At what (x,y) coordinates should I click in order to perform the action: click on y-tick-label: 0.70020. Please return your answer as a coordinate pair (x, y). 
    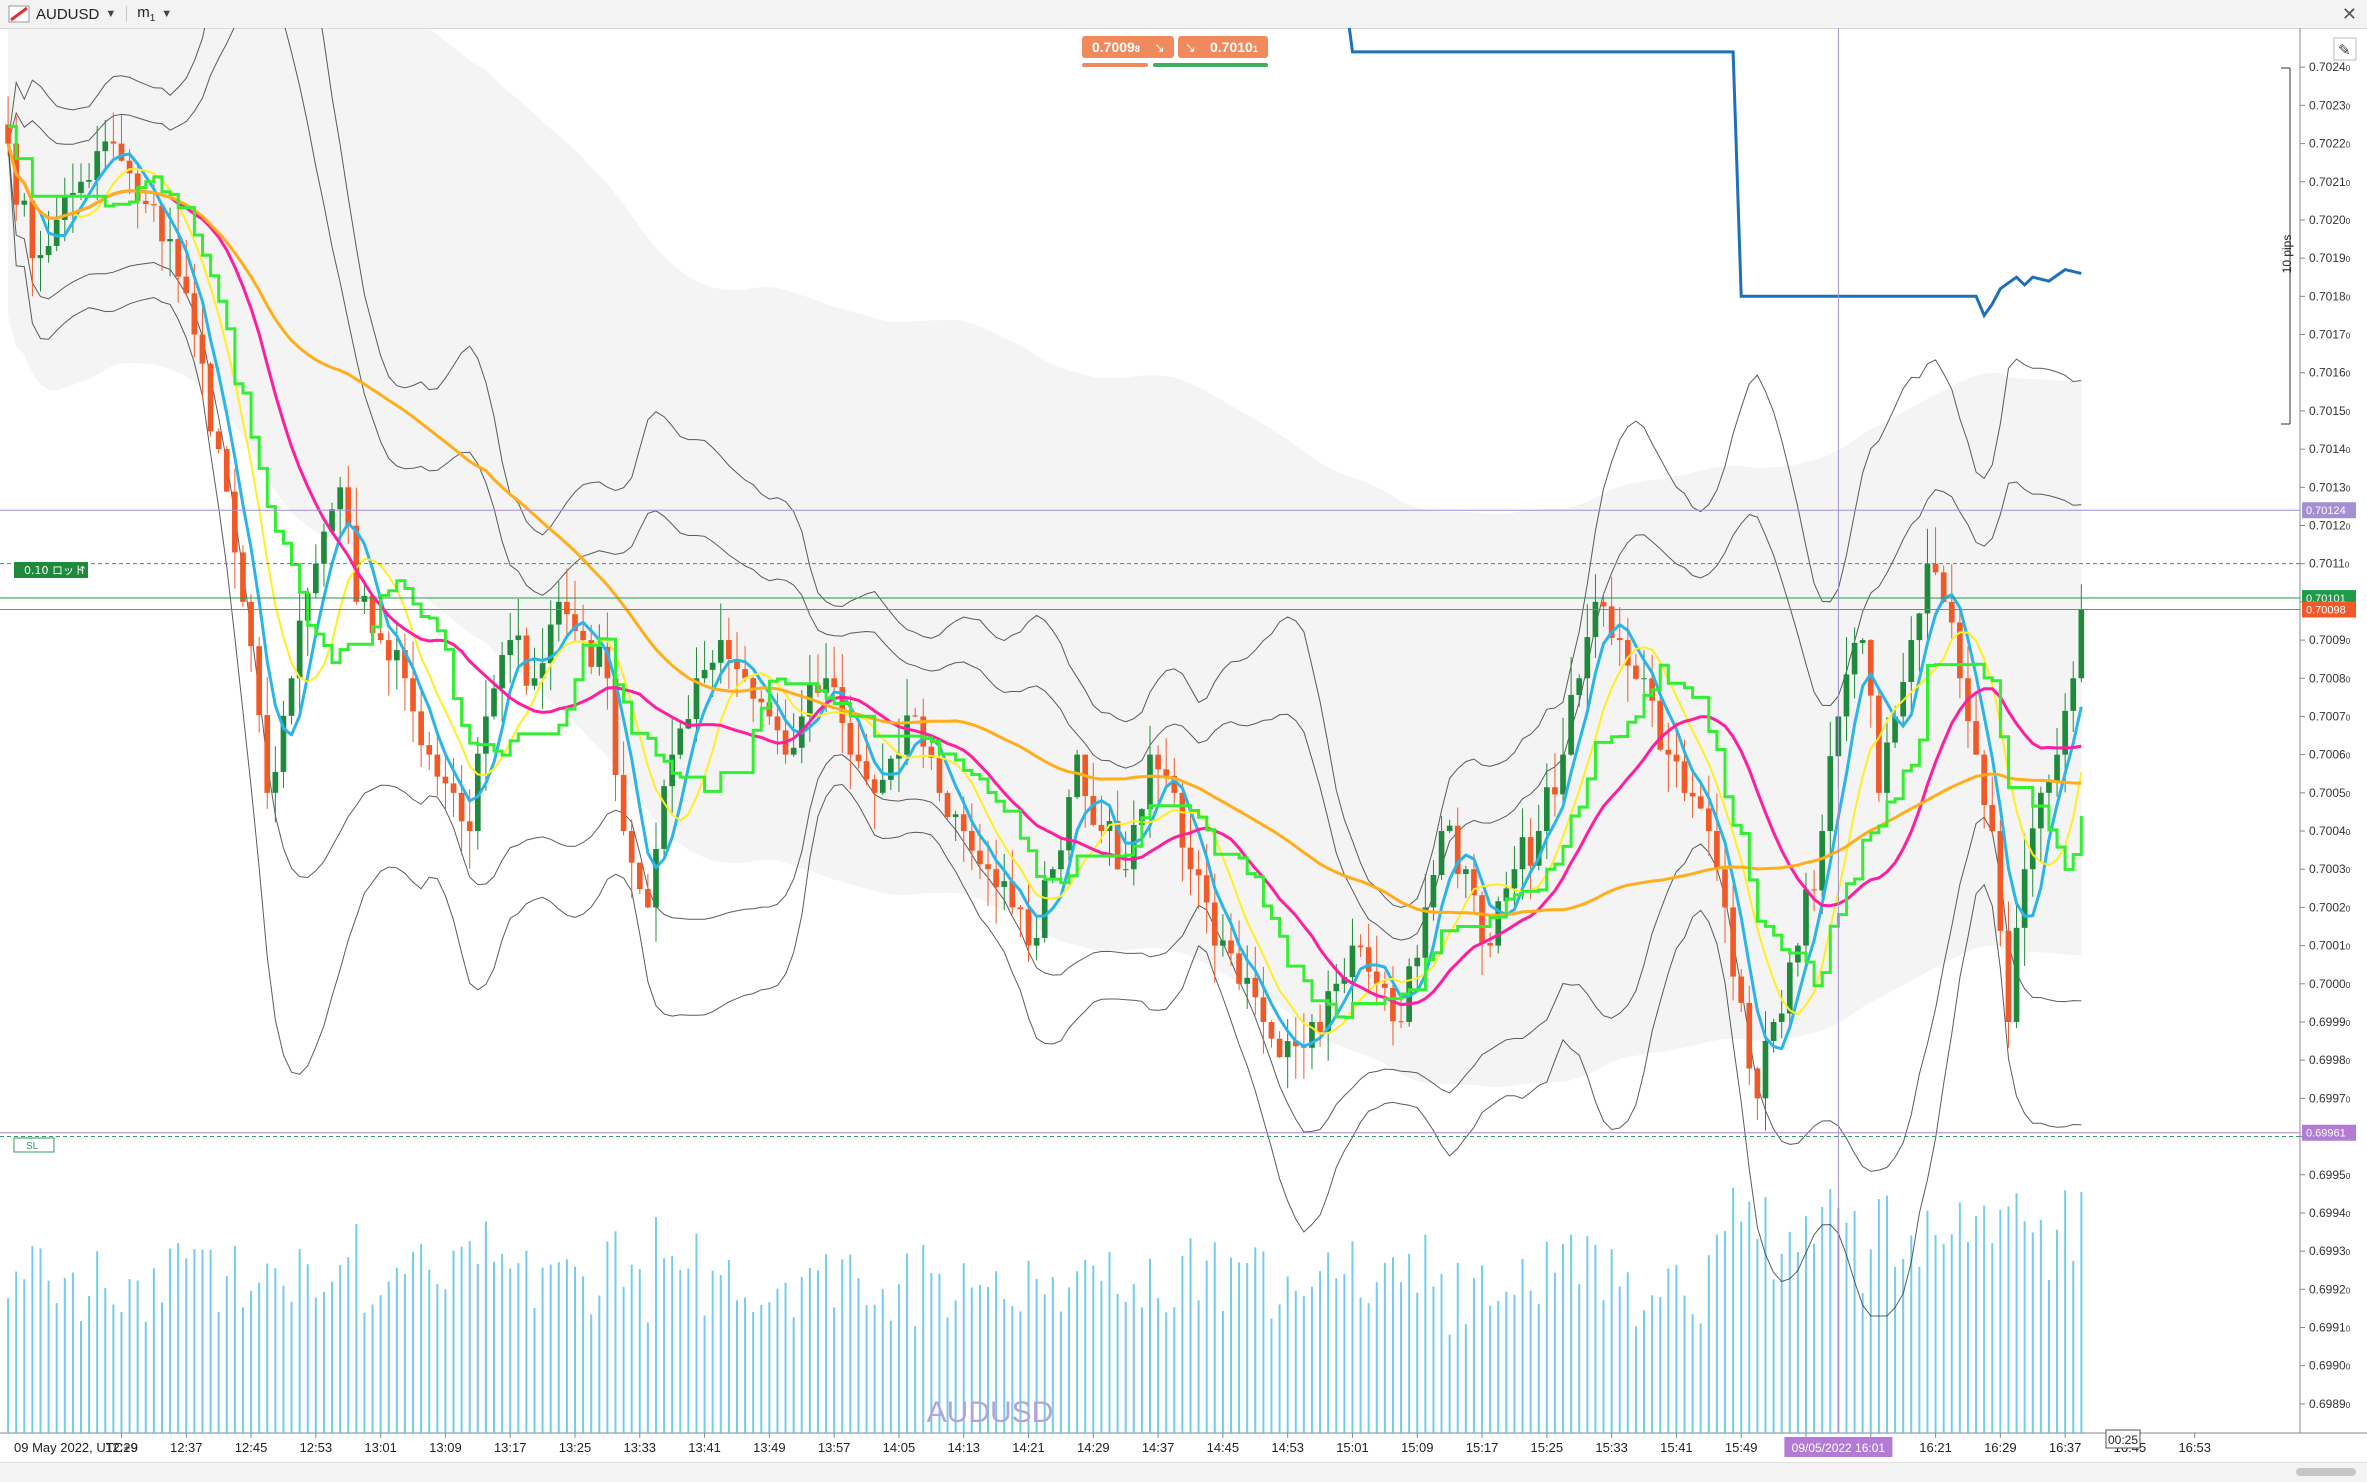
    Looking at the image, I should click on (2330, 907).